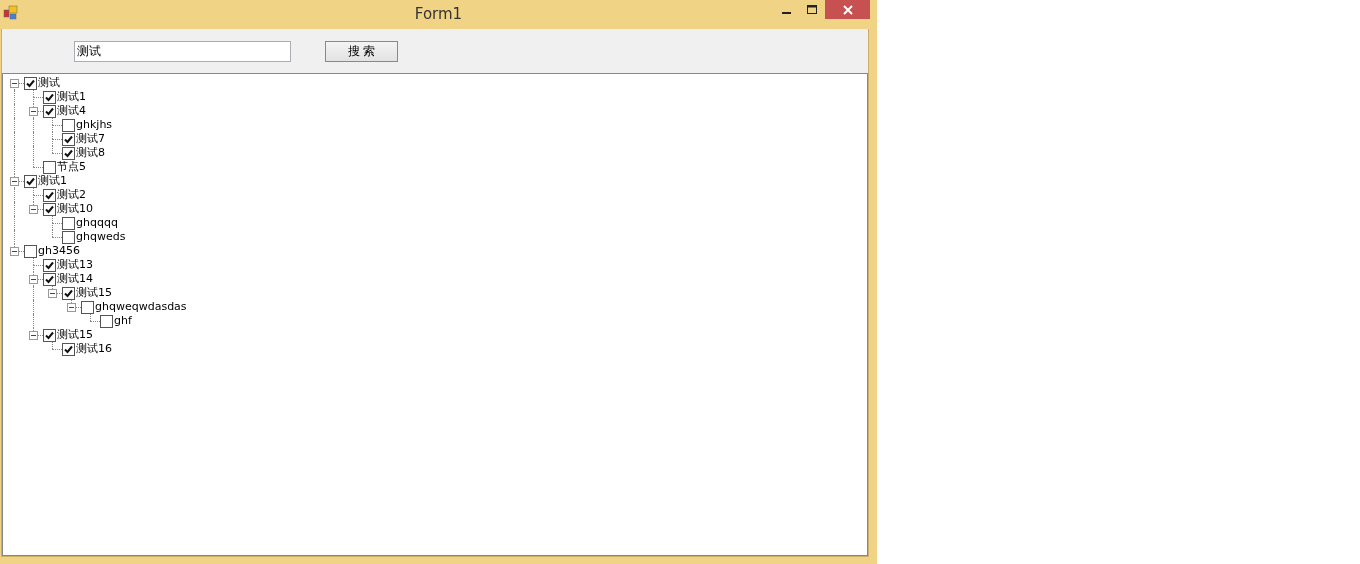 This screenshot has height=564, width=1360. I want to click on search-field: 测试, so click(182, 51).